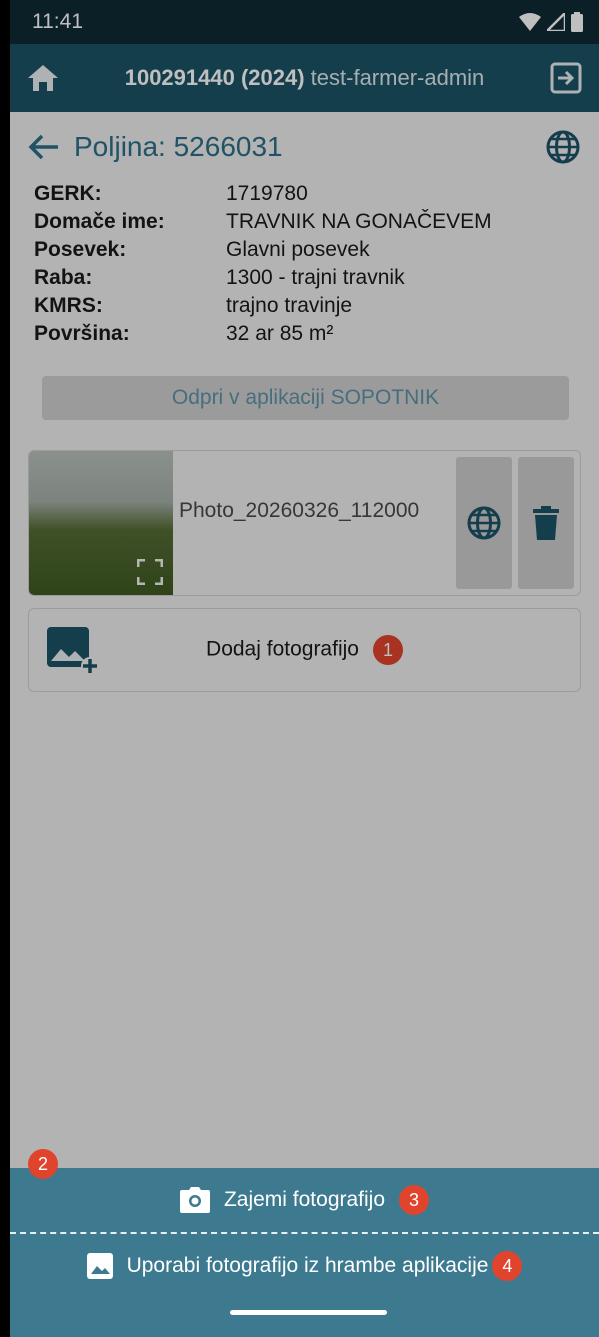 The height and width of the screenshot is (1337, 599). What do you see at coordinates (194, 1200) in the screenshot?
I see `camera-icon` at bounding box center [194, 1200].